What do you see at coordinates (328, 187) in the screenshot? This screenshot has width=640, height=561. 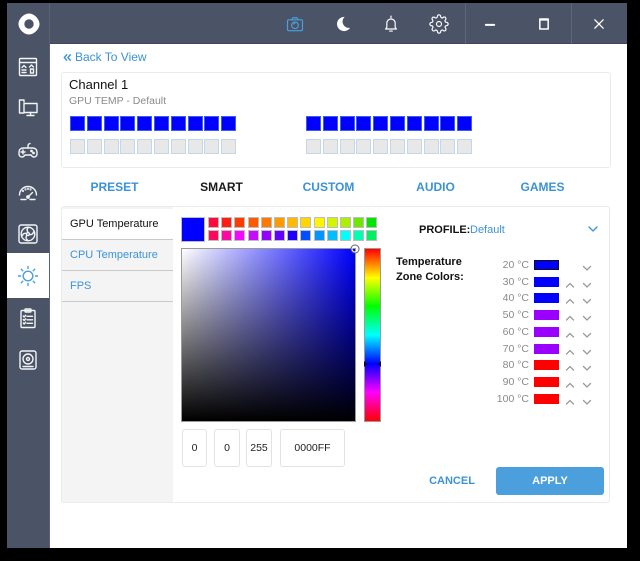 I see `tab-custom: CUSTOM` at bounding box center [328, 187].